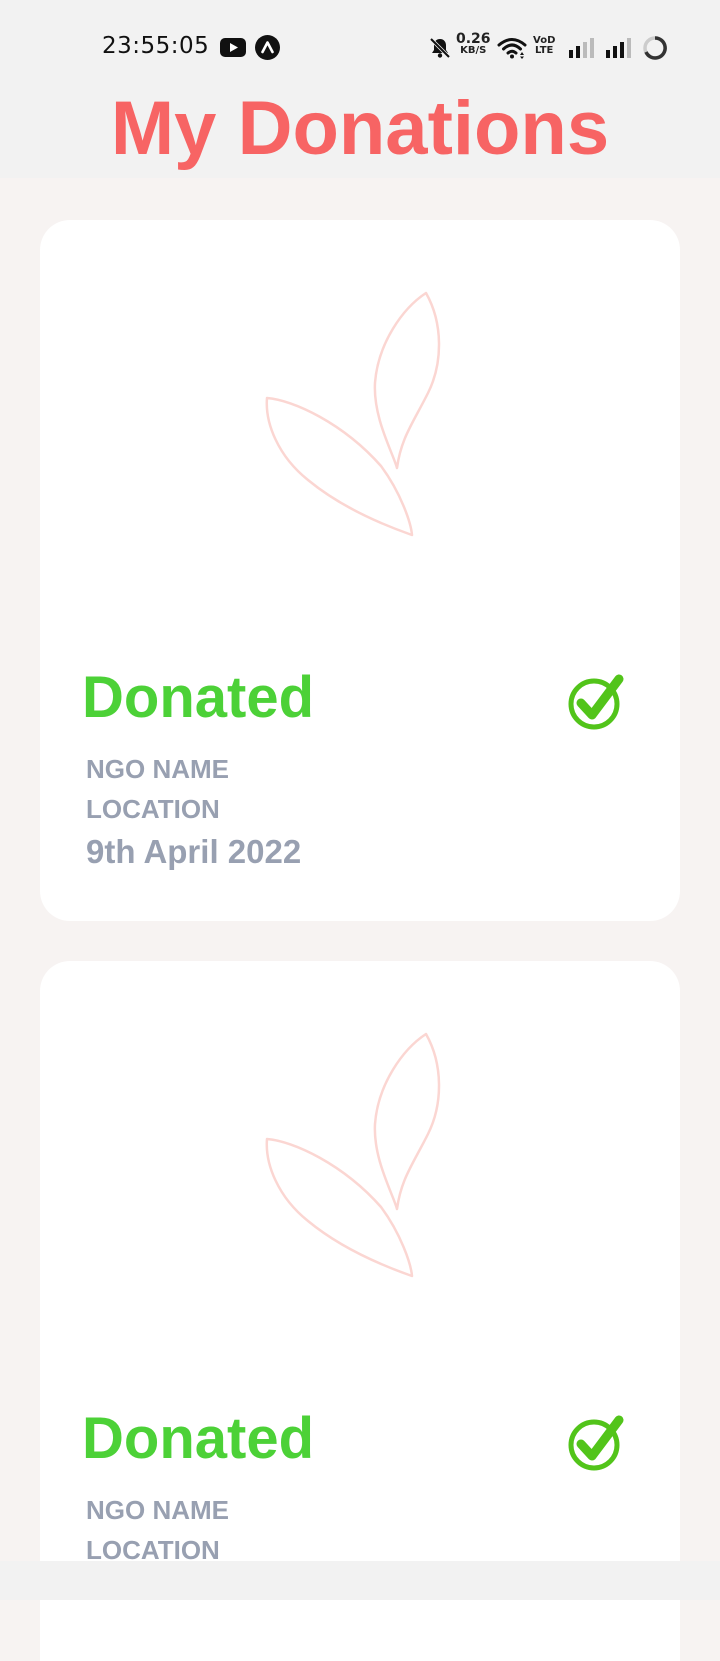  I want to click on status-bar: 23:55:05 0.26 KB/S VoD LTE, so click(360, 48).